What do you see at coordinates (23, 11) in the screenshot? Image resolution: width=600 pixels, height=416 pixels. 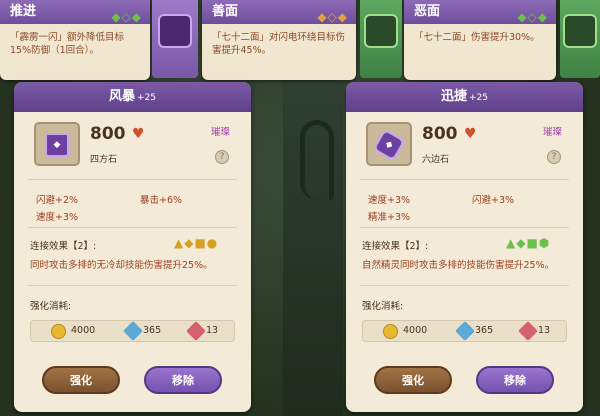 I see `buff-title: 推进` at bounding box center [23, 11].